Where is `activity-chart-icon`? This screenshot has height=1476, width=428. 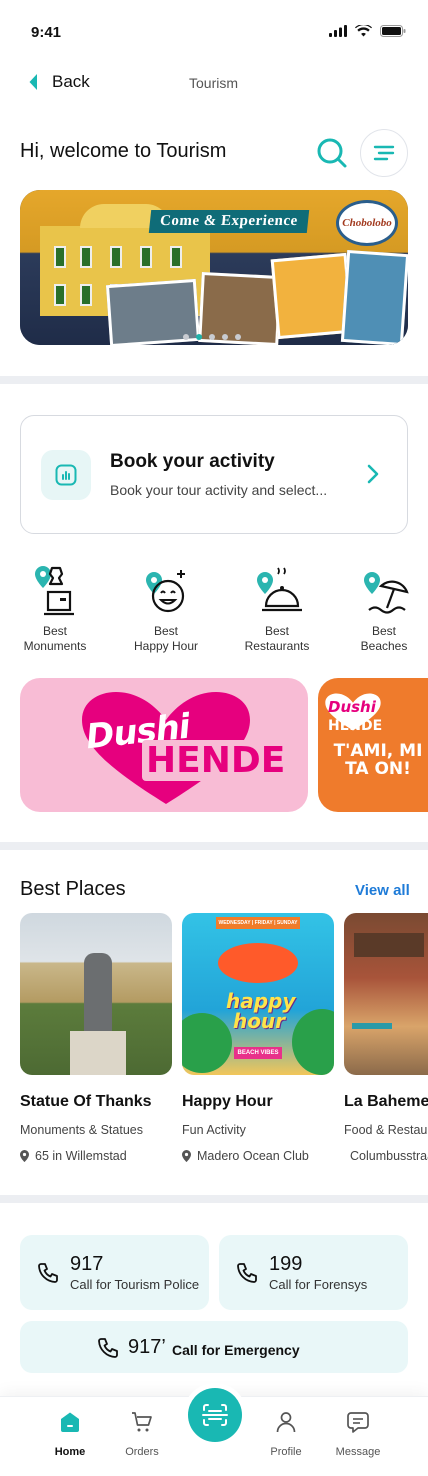 activity-chart-icon is located at coordinates (66, 475).